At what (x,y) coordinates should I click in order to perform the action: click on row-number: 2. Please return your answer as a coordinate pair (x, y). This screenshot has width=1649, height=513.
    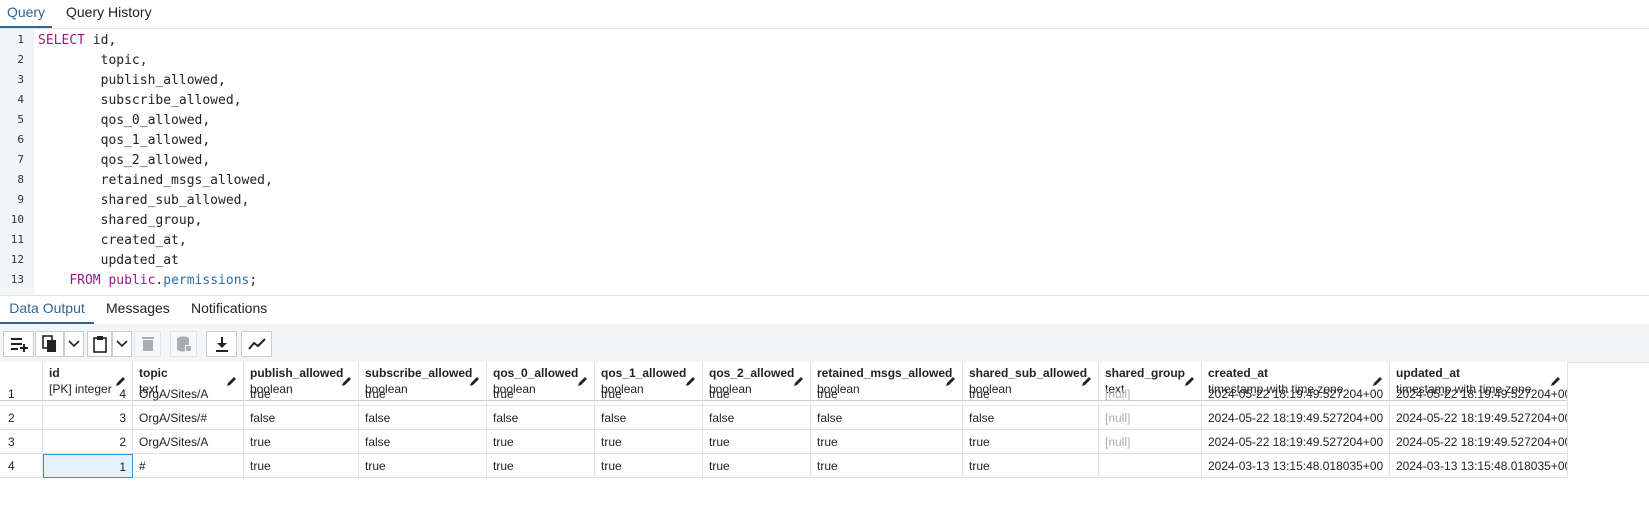
    Looking at the image, I should click on (21, 418).